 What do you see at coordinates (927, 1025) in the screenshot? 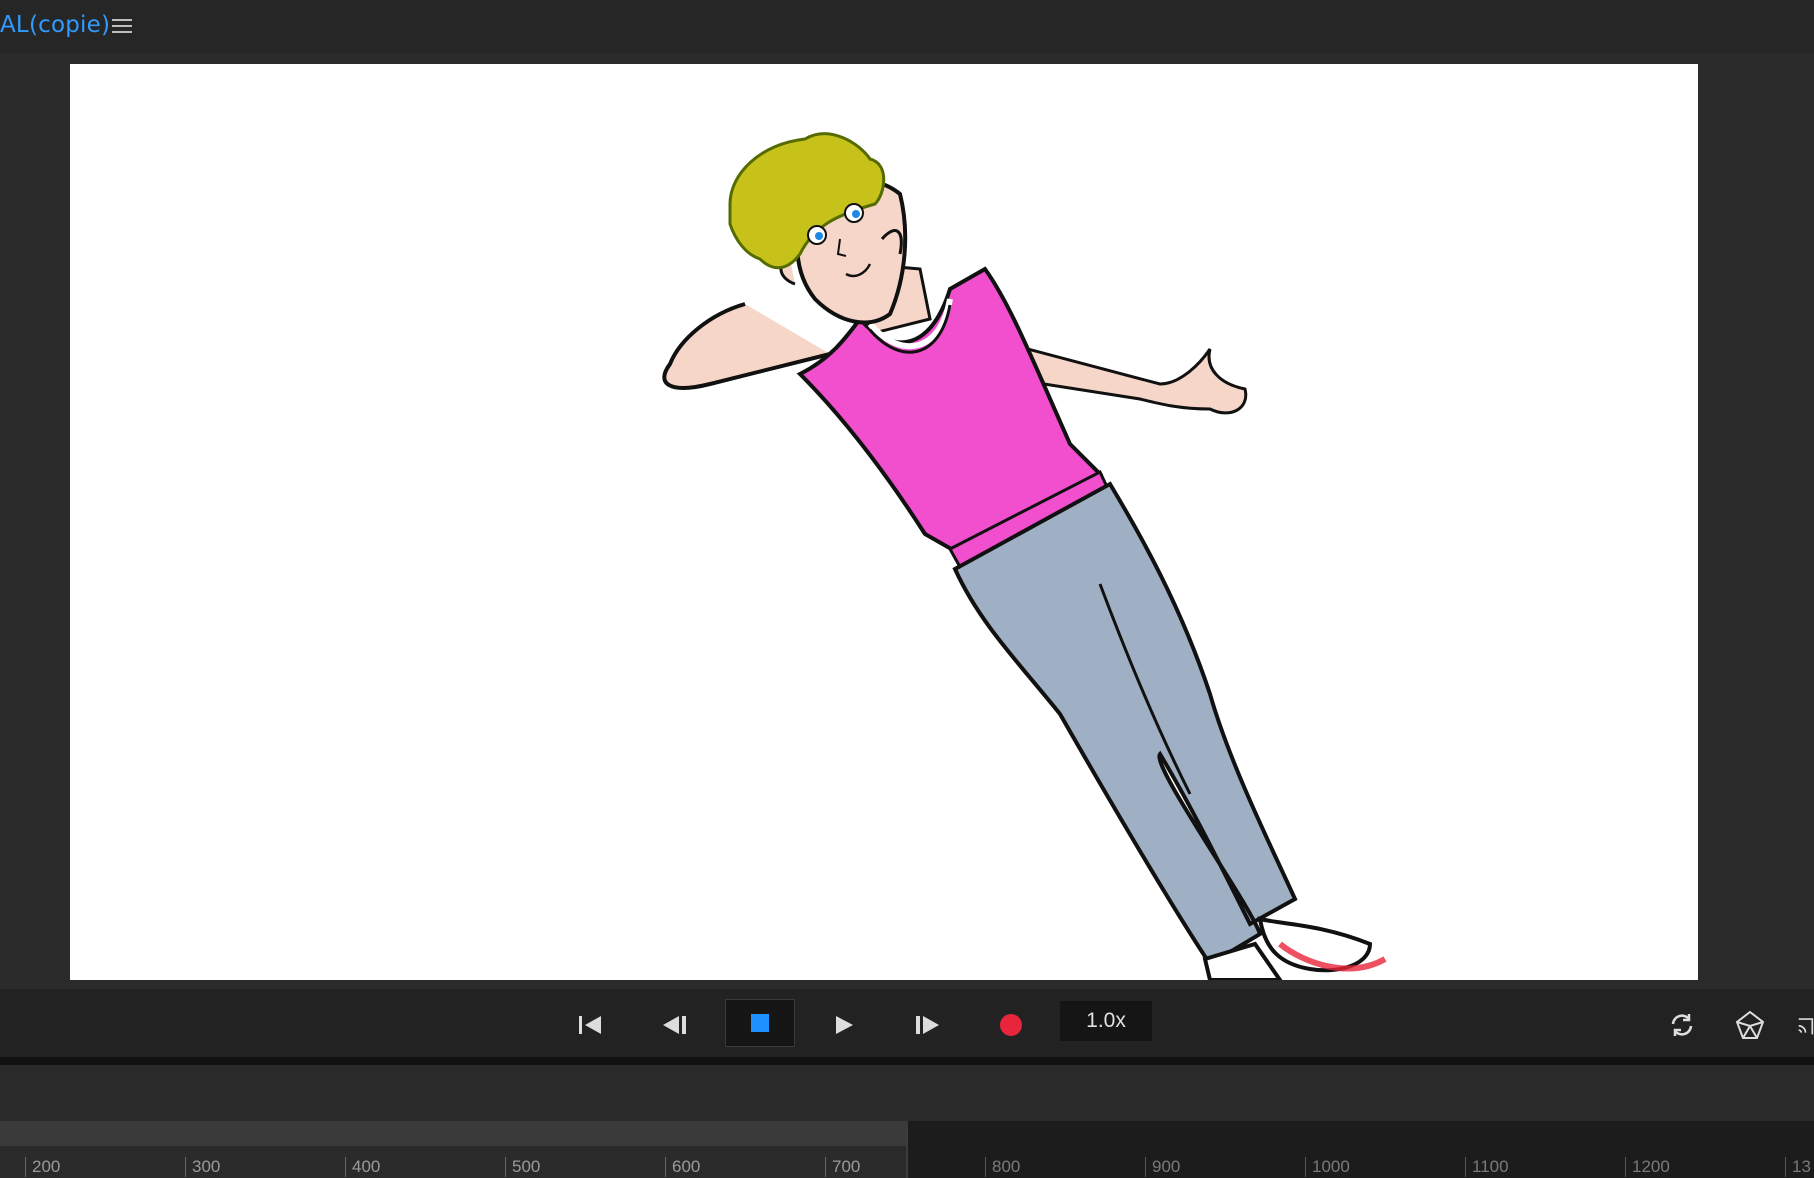
I see `step-forward-icon` at bounding box center [927, 1025].